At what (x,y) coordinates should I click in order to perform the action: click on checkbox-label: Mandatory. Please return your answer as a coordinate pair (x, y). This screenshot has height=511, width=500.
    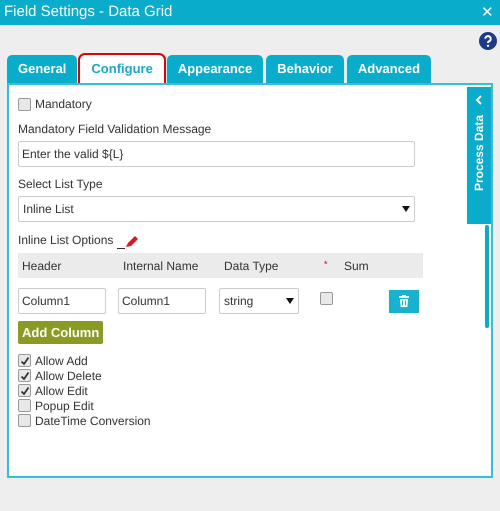
    Looking at the image, I should click on (63, 104).